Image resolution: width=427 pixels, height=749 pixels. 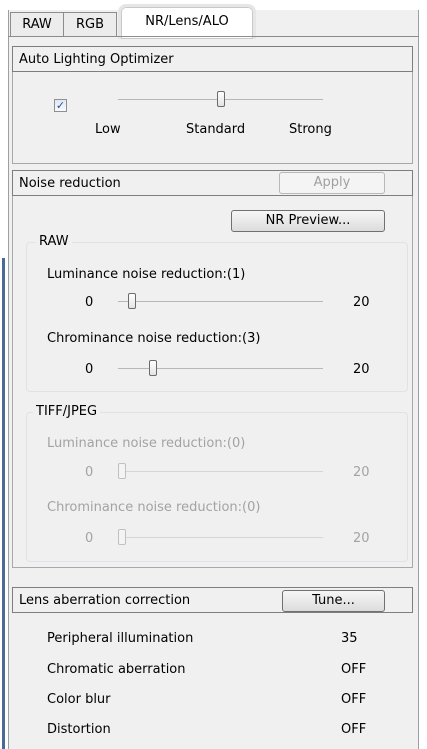 I want to click on lens-row-value: 35, so click(x=349, y=638).